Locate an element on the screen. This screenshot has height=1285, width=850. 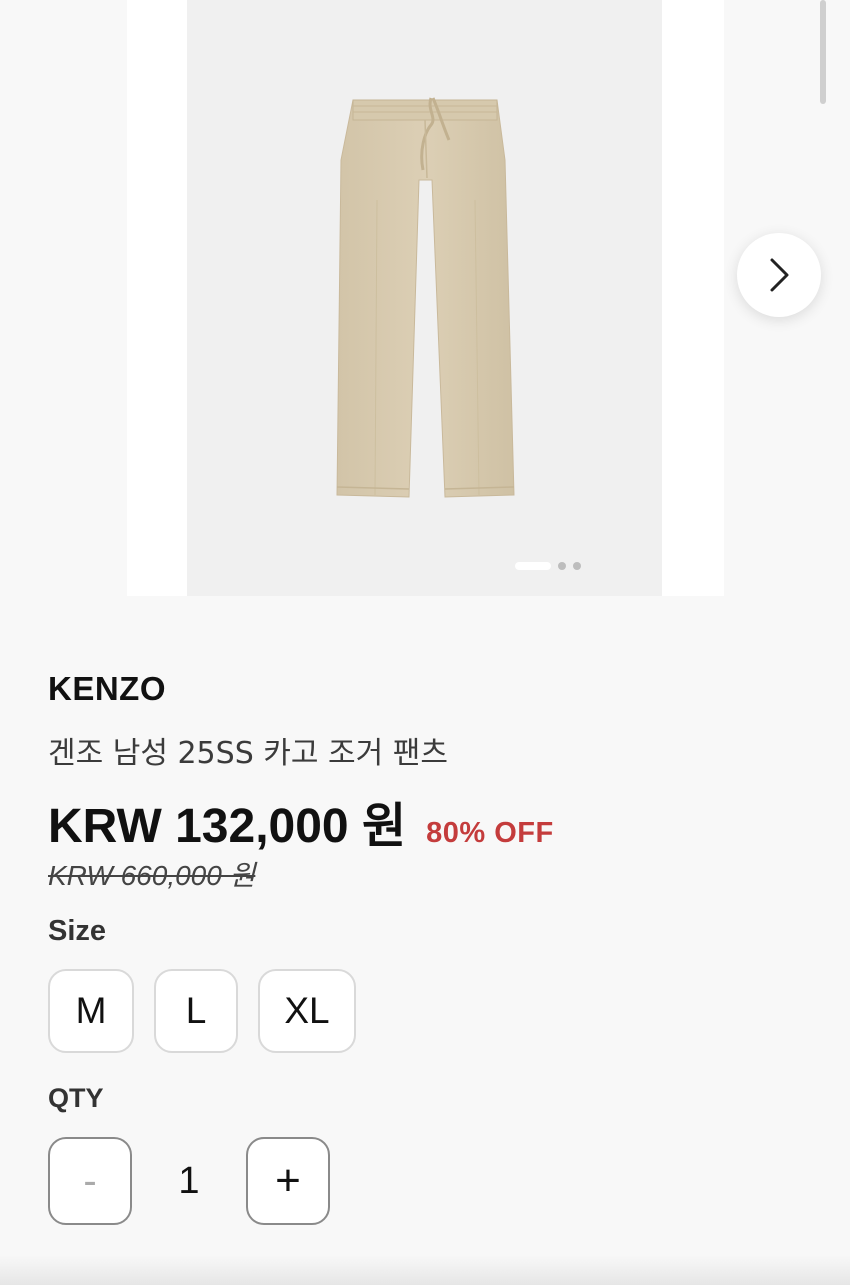
carousel-pagination is located at coordinates (548, 566).